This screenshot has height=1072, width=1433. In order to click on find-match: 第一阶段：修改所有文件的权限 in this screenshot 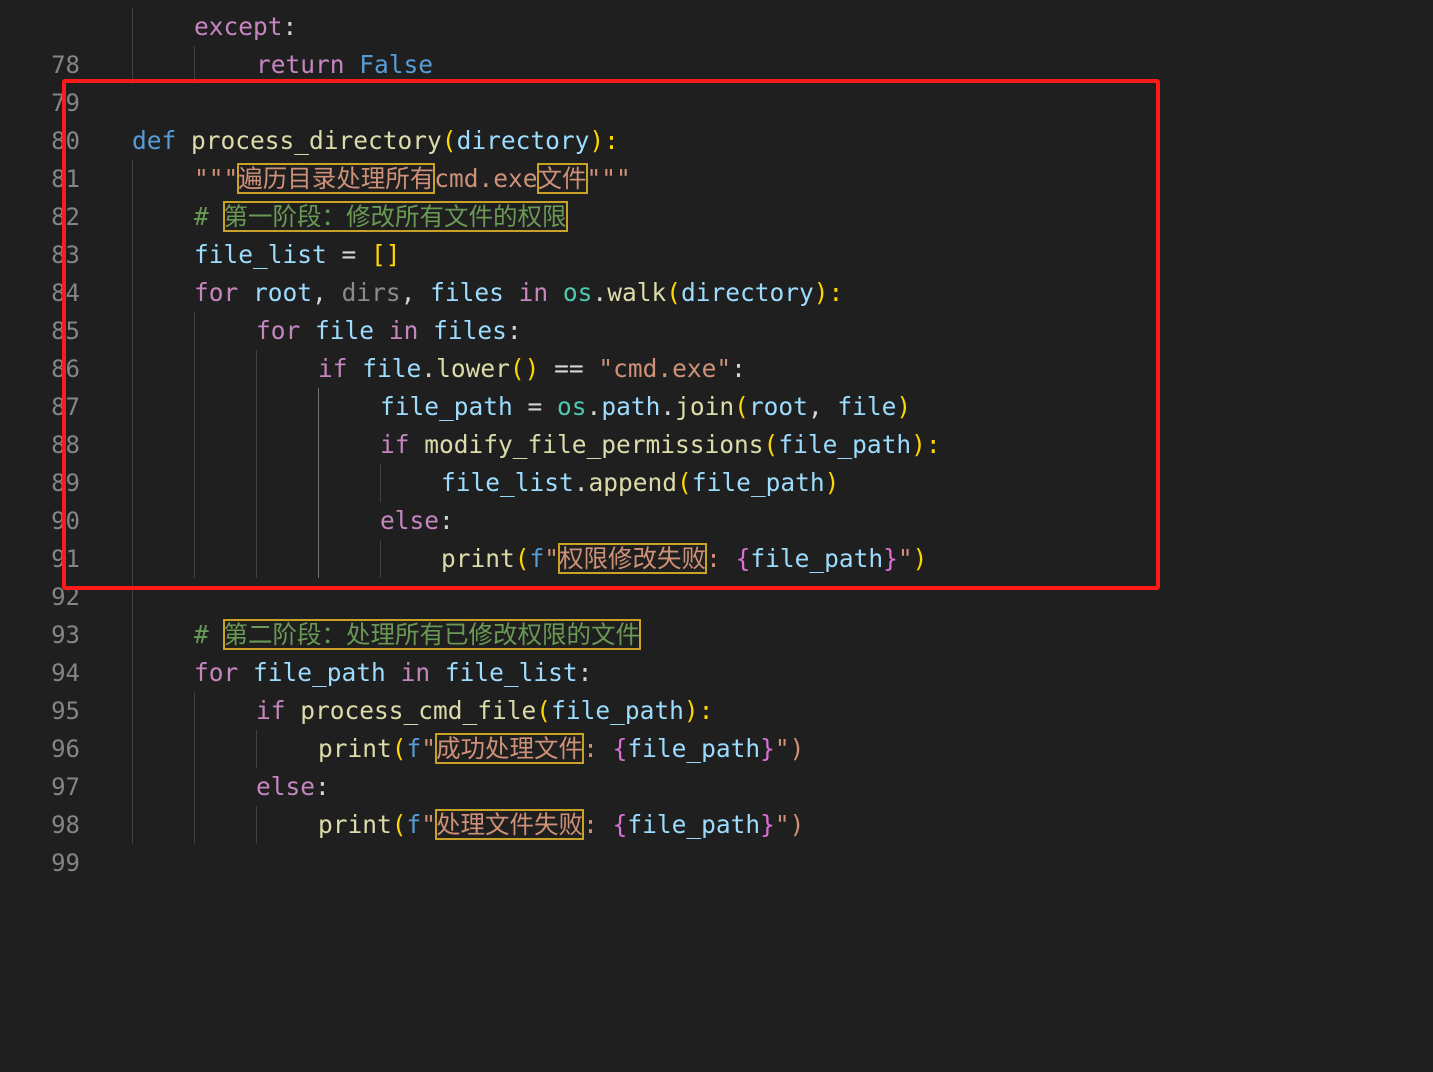, I will do `click(395, 216)`.